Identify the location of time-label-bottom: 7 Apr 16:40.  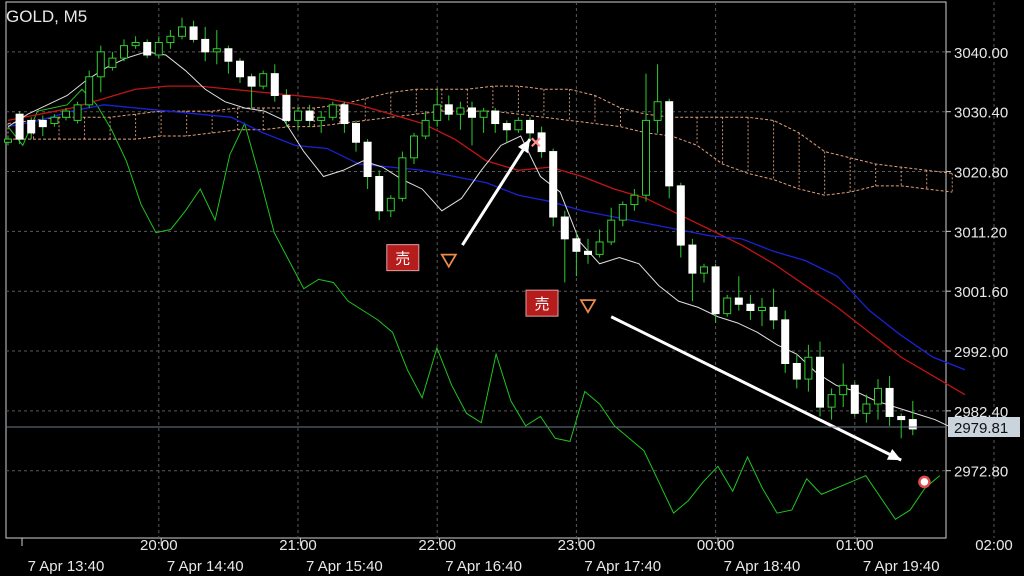
(483, 566).